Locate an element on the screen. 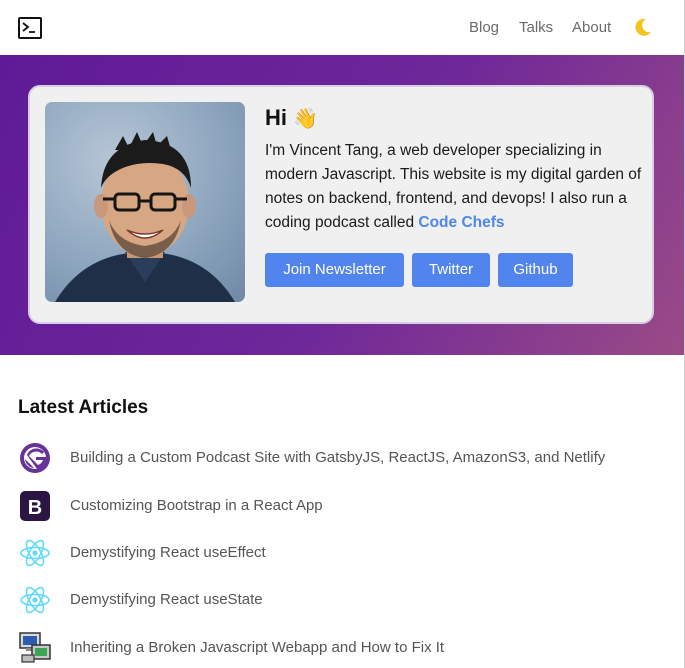 Image resolution: width=685 pixels, height=668 pixels. gatsby-icon is located at coordinates (35, 458).